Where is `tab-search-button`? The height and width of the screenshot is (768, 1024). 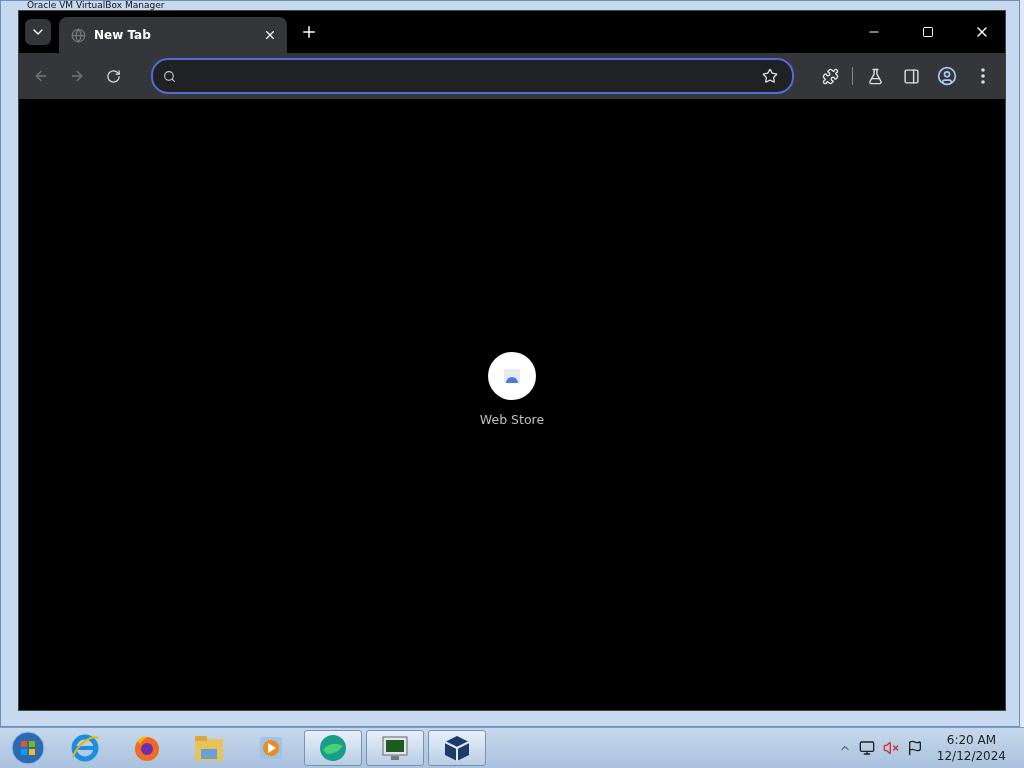 tab-search-button is located at coordinates (38, 32).